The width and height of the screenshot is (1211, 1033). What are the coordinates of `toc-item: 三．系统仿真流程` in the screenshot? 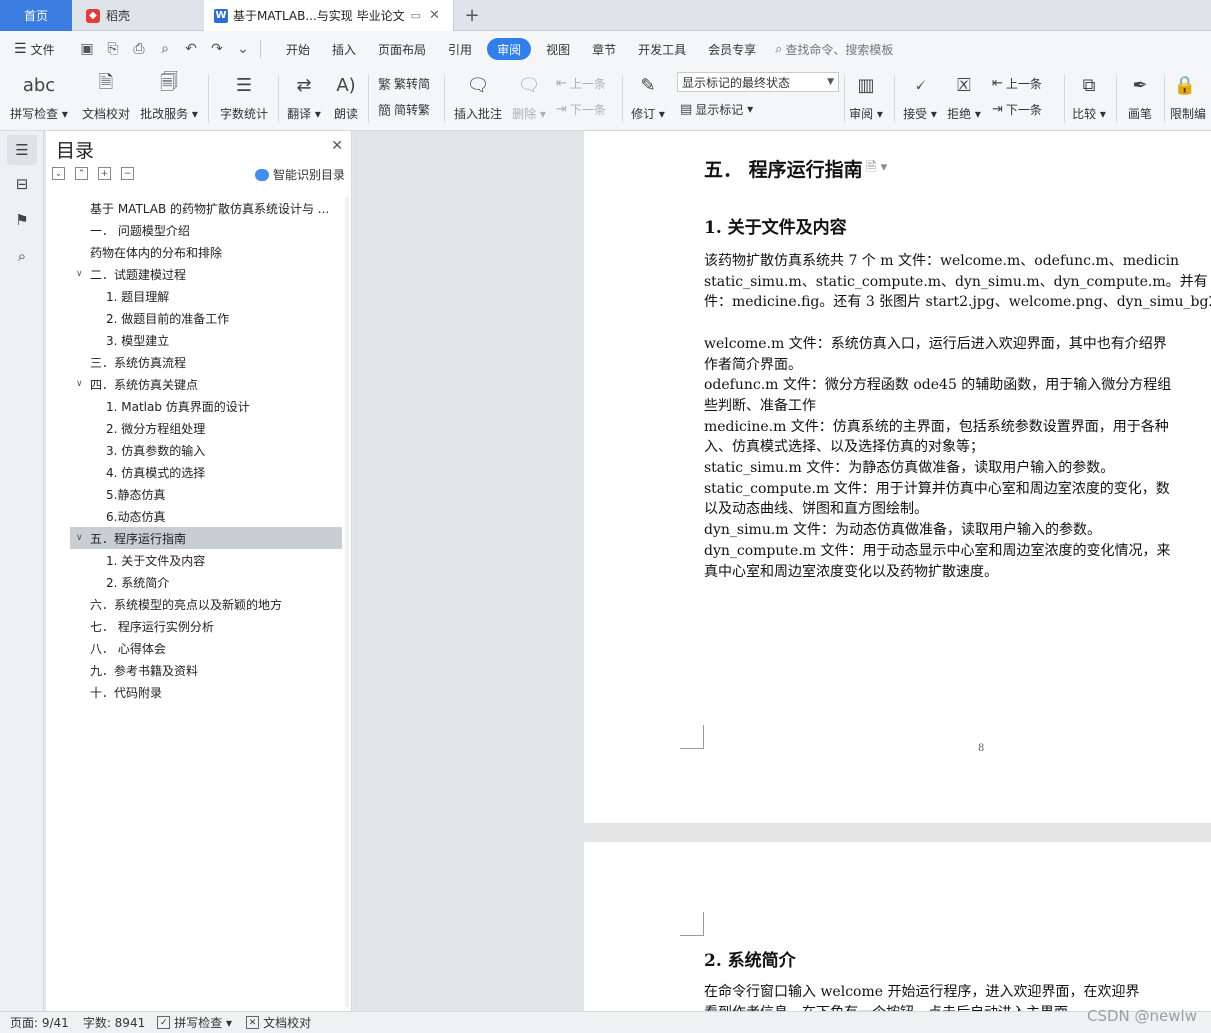 It's located at (196, 362).